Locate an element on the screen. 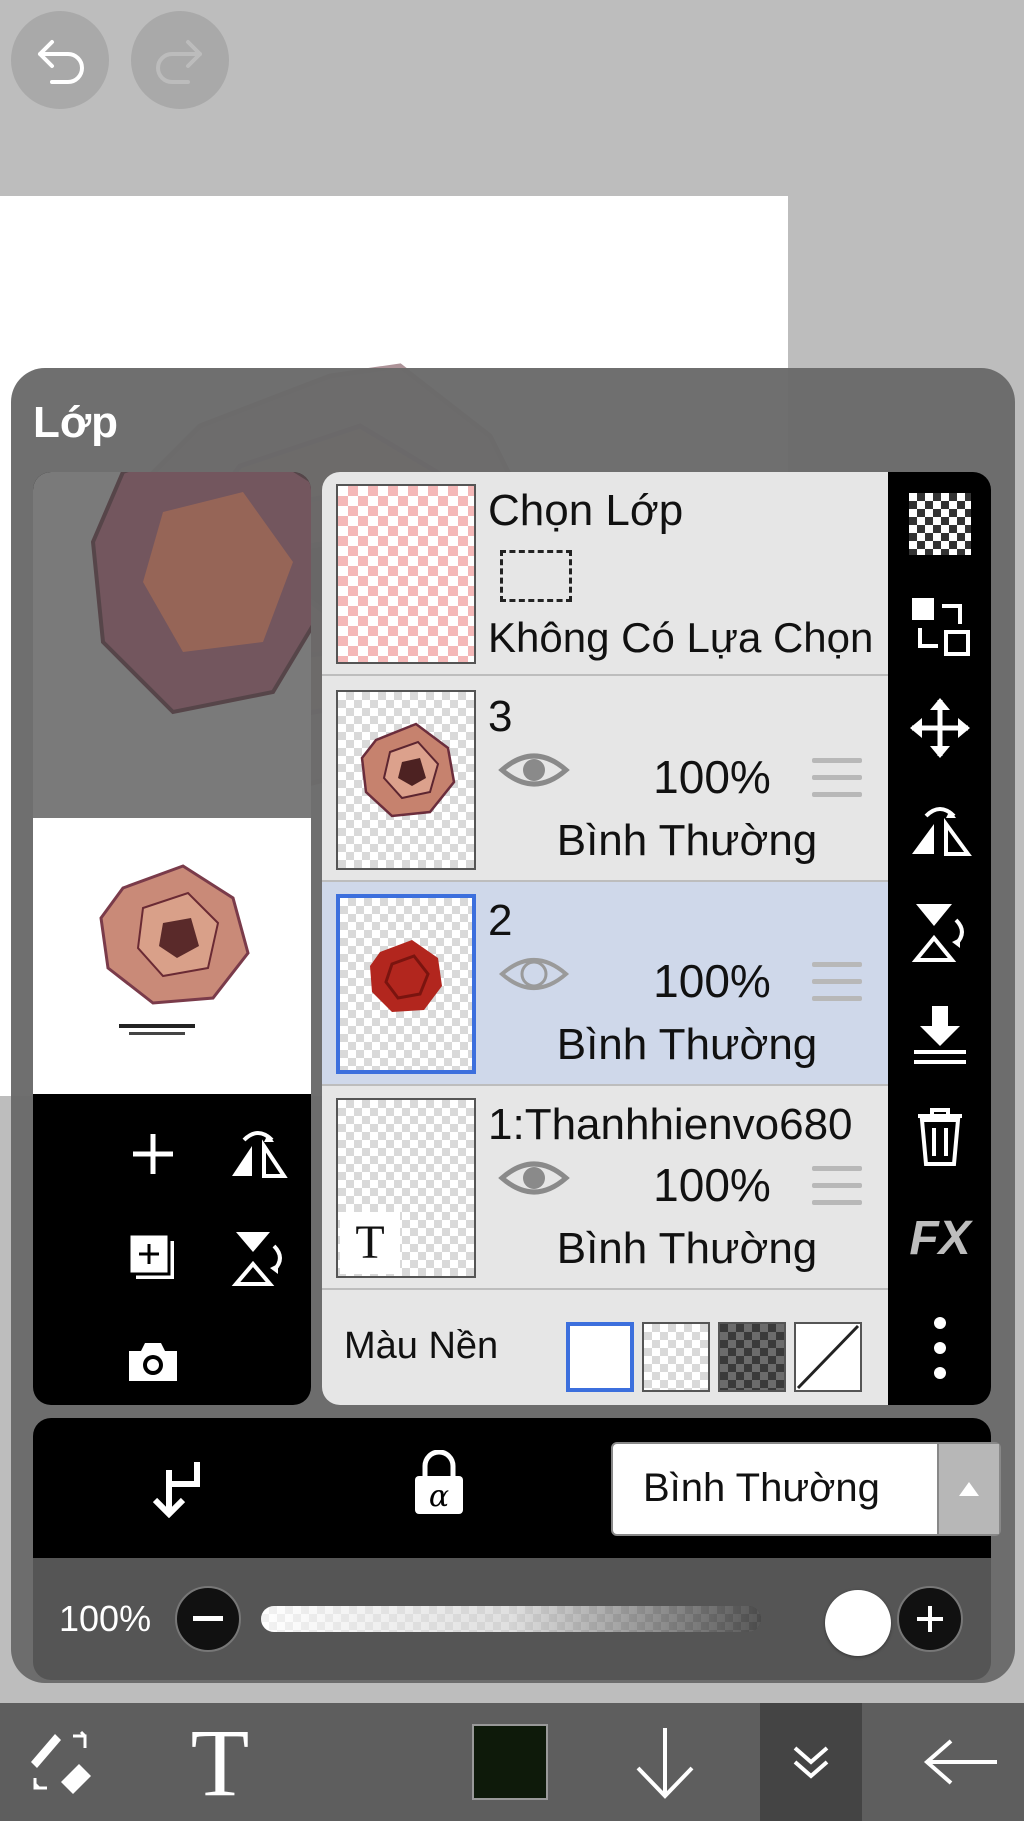 Image resolution: width=1024 pixels, height=1821 pixels. collapse-panel-button is located at coordinates (811, 1762).